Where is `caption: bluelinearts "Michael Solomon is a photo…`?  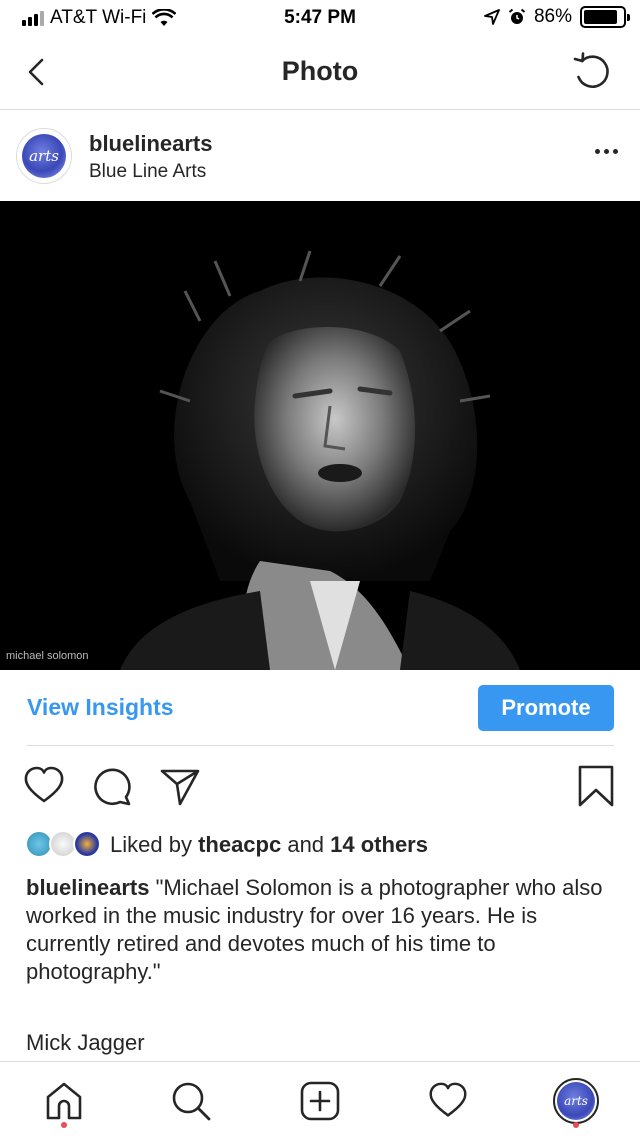
caption: bluelinearts "Michael Solomon is a photo… is located at coordinates (323, 930).